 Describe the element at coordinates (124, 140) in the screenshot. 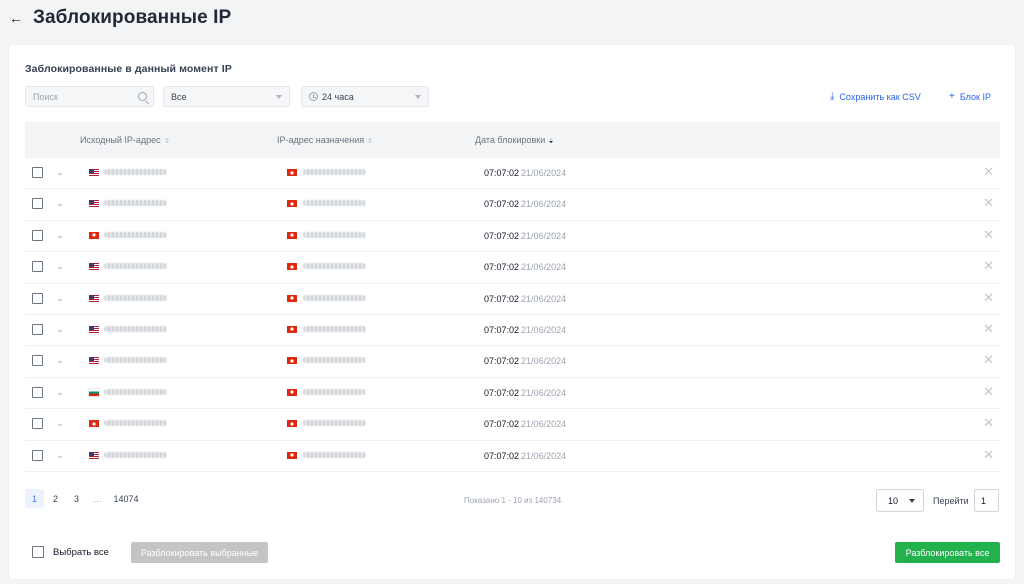

I see `column-source-ip: Исходный IP-адрес` at that location.